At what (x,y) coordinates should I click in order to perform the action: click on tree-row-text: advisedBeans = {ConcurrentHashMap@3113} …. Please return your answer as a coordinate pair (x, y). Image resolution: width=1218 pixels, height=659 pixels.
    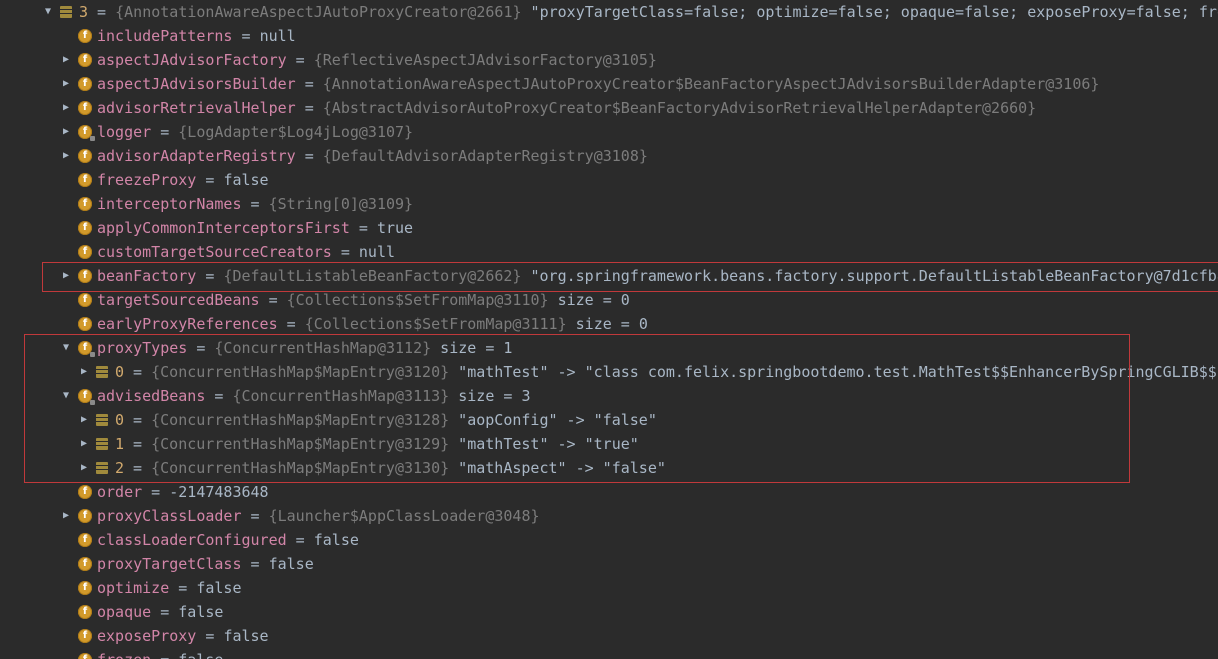
    Looking at the image, I should click on (314, 396).